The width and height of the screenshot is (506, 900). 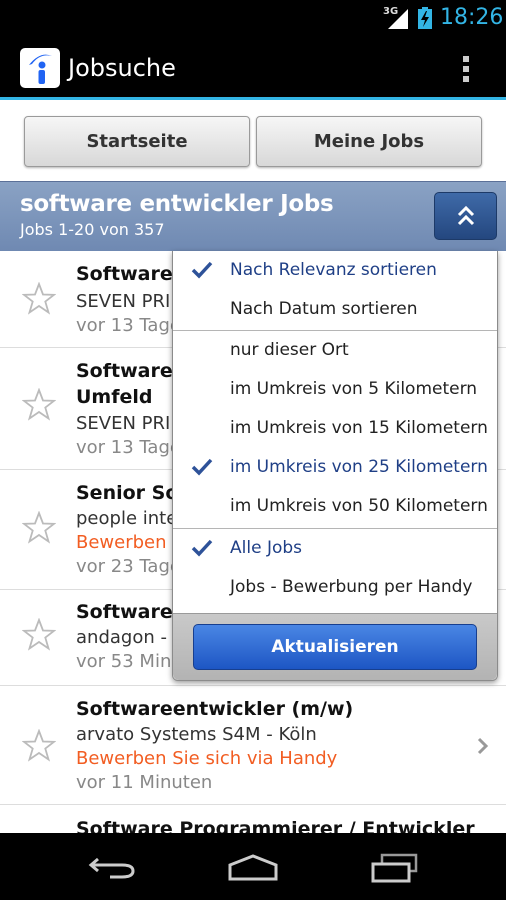 I want to click on radius-5km-option: im Umkreis von 5 Kilometern, so click(x=335, y=389).